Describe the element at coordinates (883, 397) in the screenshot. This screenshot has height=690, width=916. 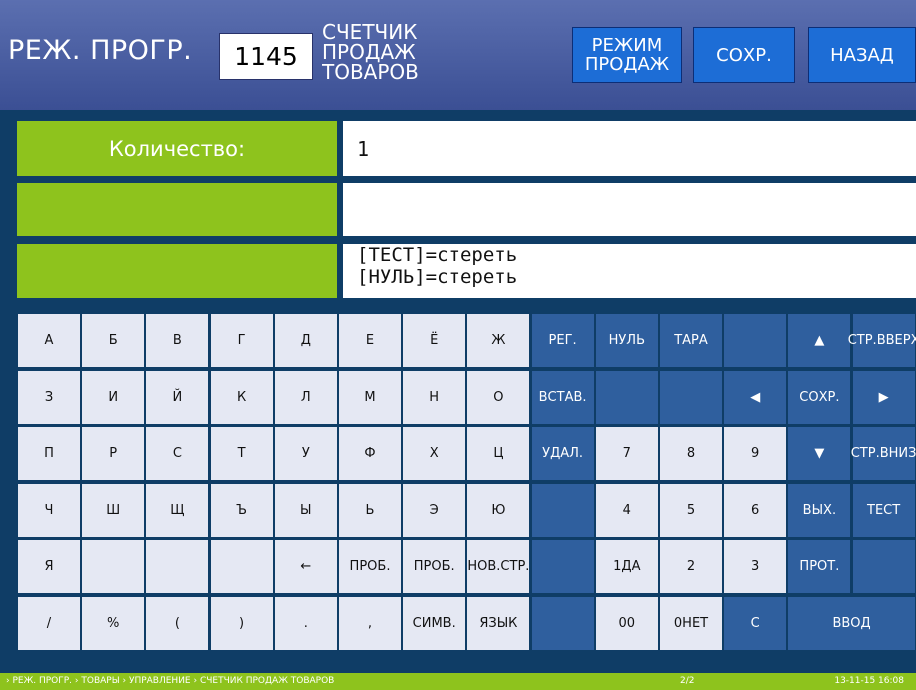
I see `key-▶: ▶` at that location.